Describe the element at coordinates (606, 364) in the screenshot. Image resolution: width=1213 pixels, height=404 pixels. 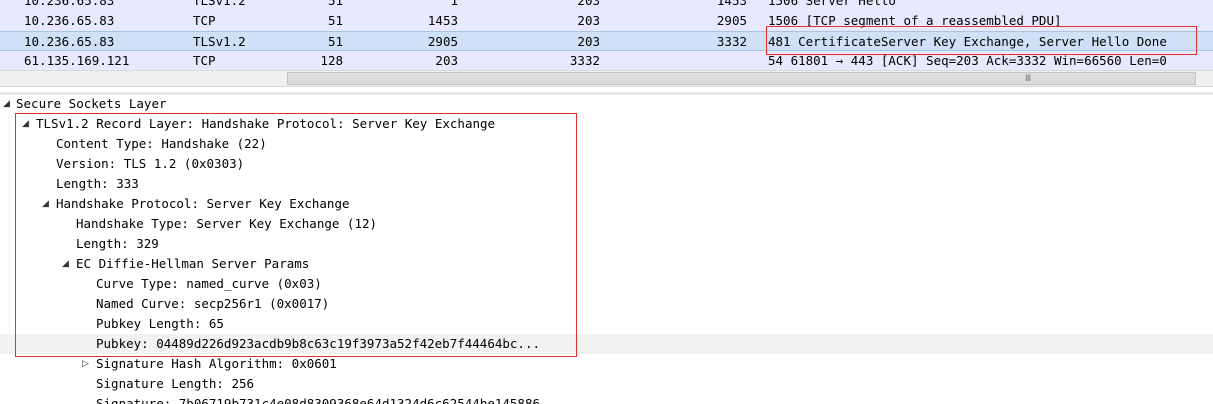
I see `tree-item: ▷ Signature Hash Algorithm: 0x0601` at that location.